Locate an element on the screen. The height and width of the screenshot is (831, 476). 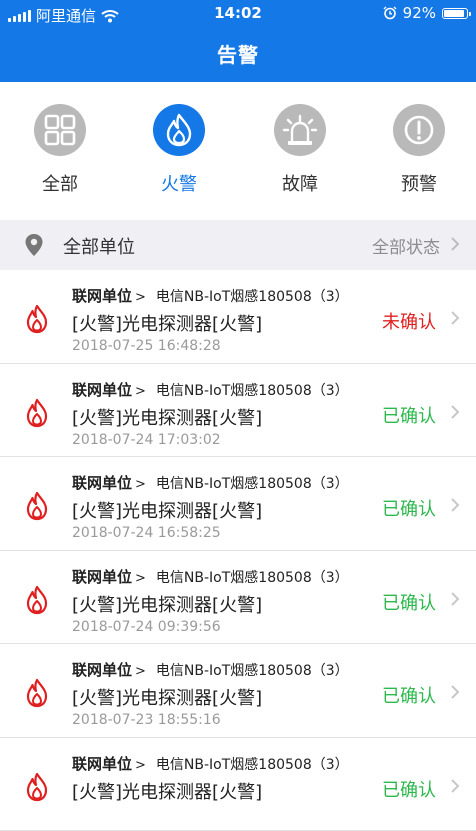
unit-filter: 全部单位 is located at coordinates (99, 246).